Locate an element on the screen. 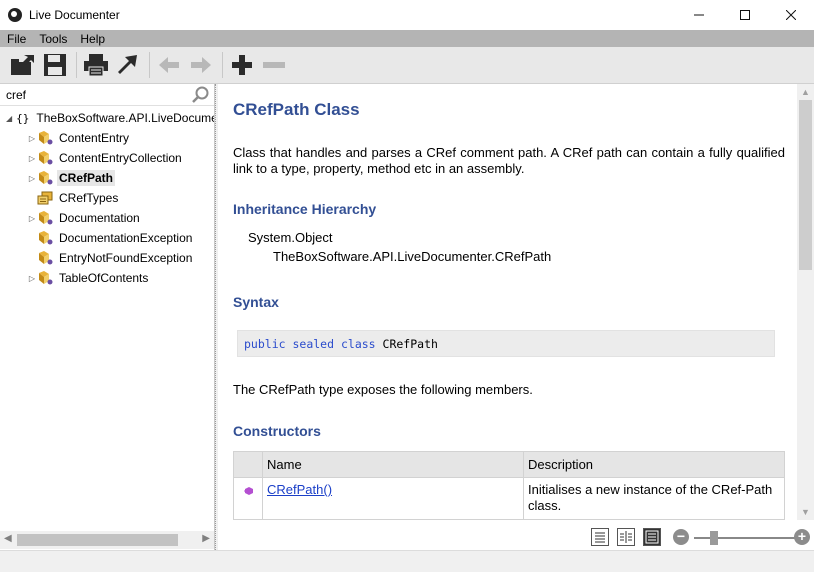 Image resolution: width=814 pixels, height=572 pixels. close-icon is located at coordinates (791, 15).